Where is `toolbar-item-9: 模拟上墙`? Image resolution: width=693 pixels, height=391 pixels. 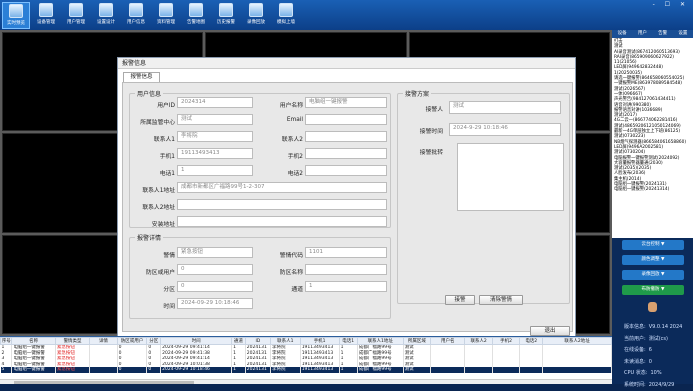
toolbar-item-9: 模拟上墙 is located at coordinates (286, 15).